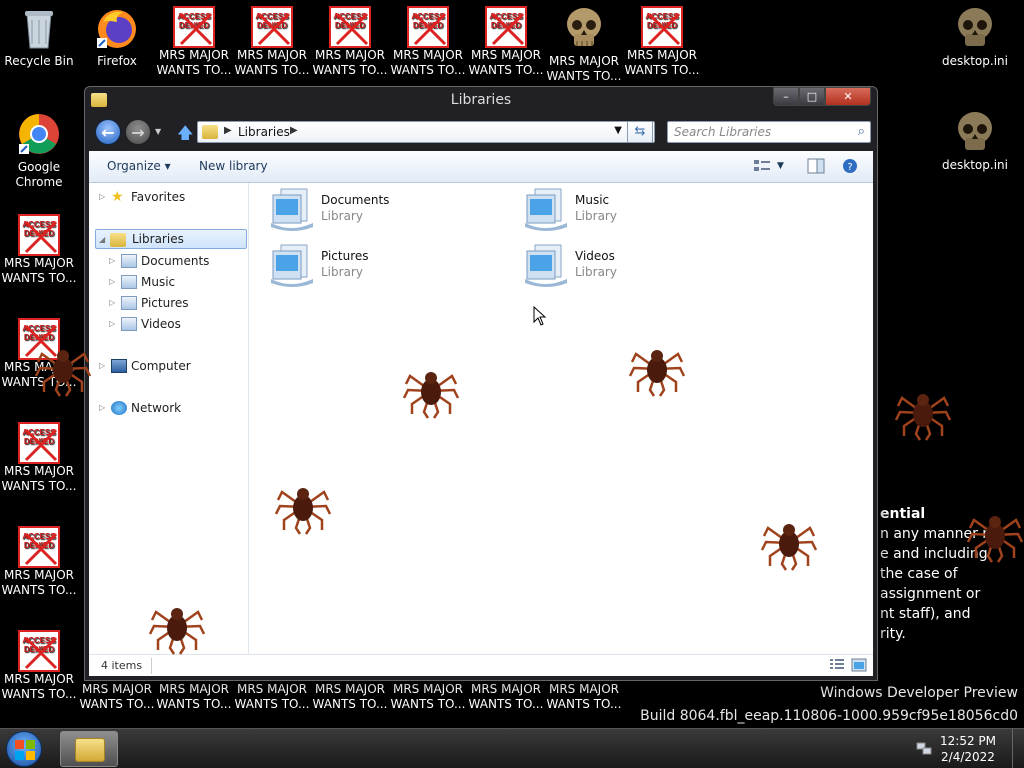  What do you see at coordinates (861, 131) in the screenshot?
I see `search-icon: ⌕` at bounding box center [861, 131].